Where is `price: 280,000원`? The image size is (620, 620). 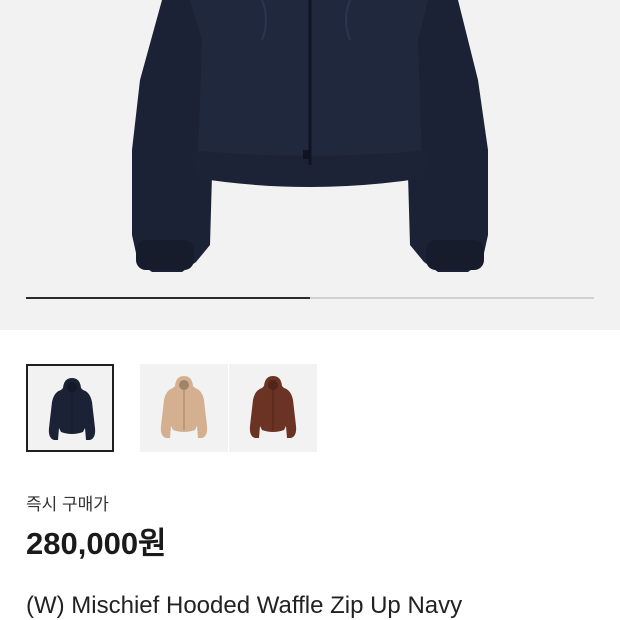 price: 280,000원 is located at coordinates (96, 543).